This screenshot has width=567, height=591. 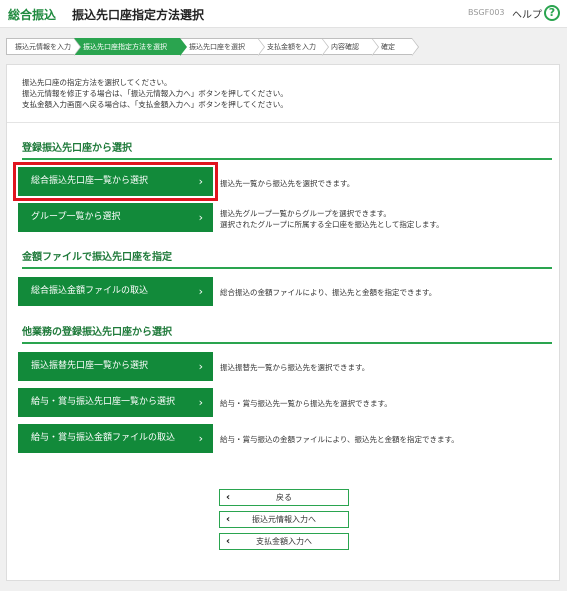 What do you see at coordinates (350, 47) in the screenshot?
I see `step-confirm: 内容確認` at bounding box center [350, 47].